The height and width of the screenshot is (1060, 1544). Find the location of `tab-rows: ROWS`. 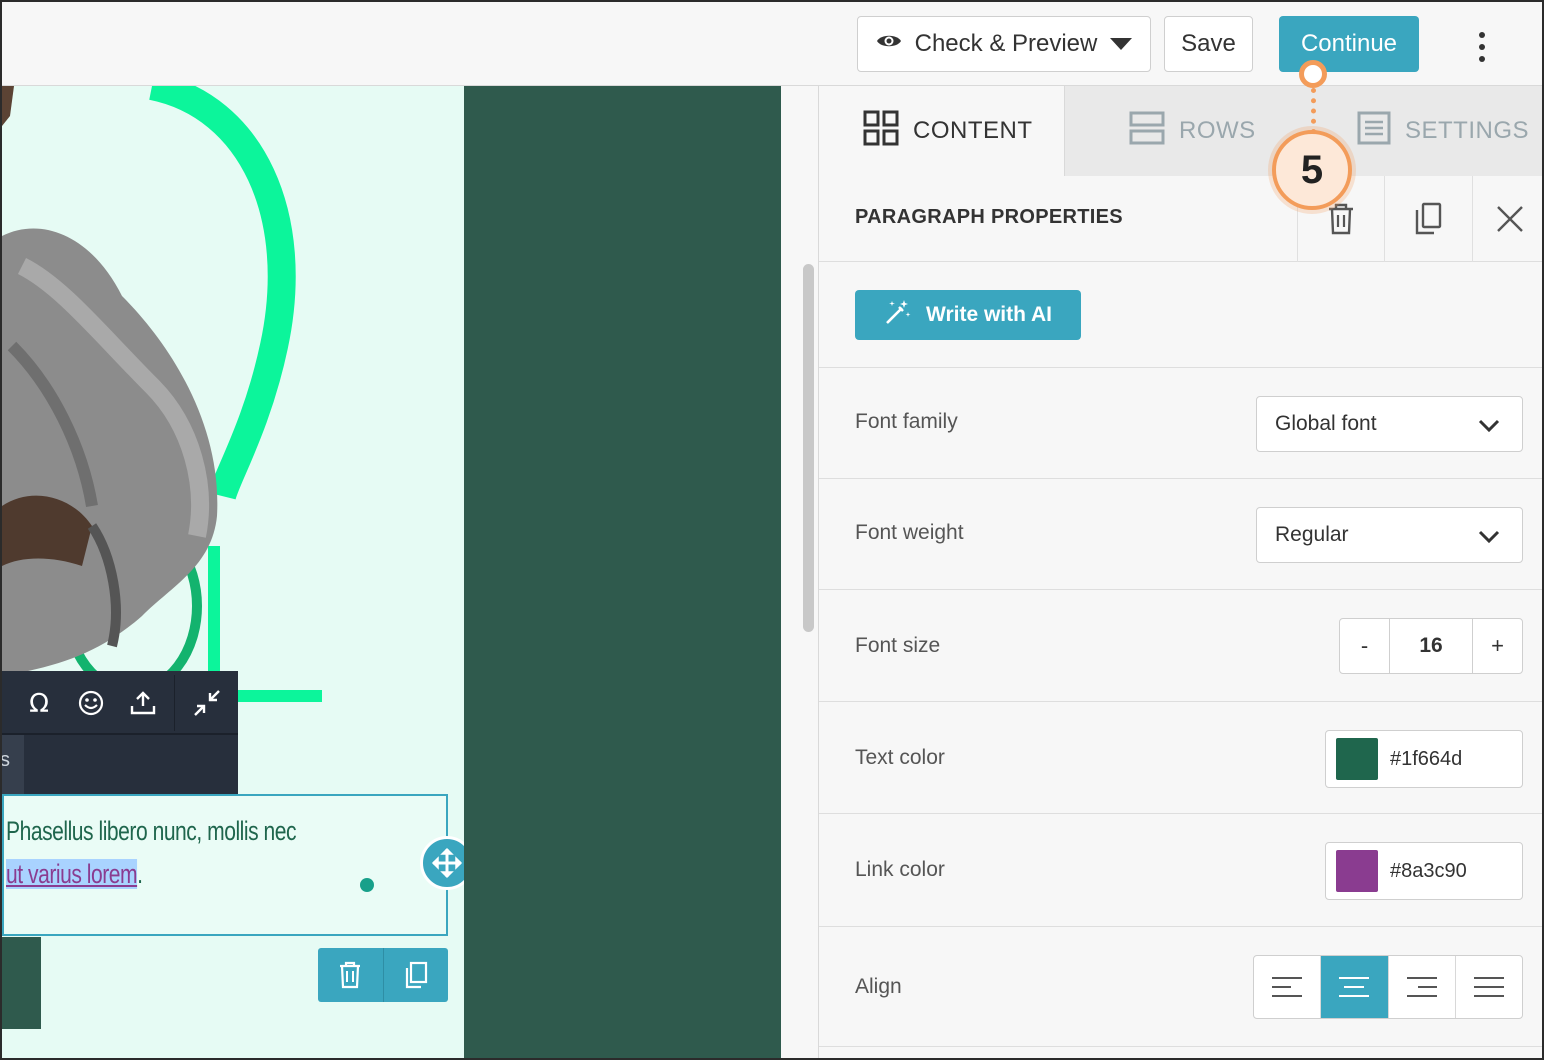

tab-rows: ROWS is located at coordinates (1192, 131).